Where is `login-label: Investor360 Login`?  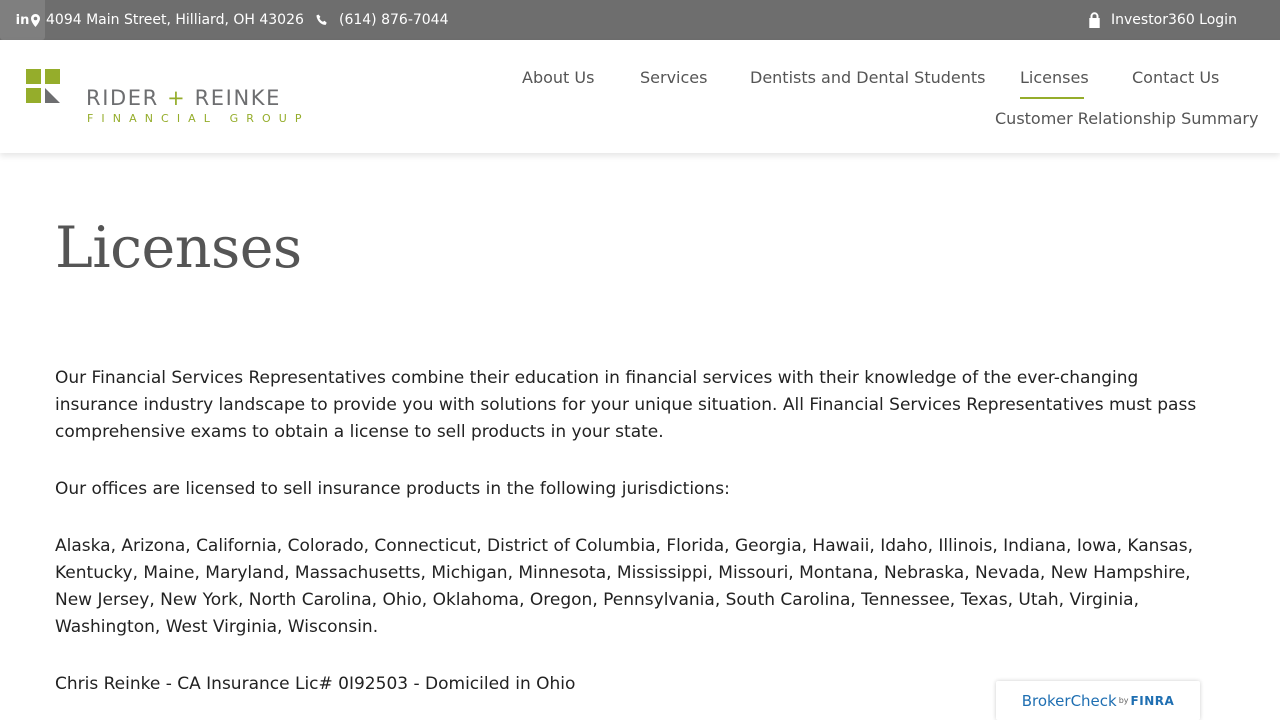 login-label: Investor360 Login is located at coordinates (1174, 20).